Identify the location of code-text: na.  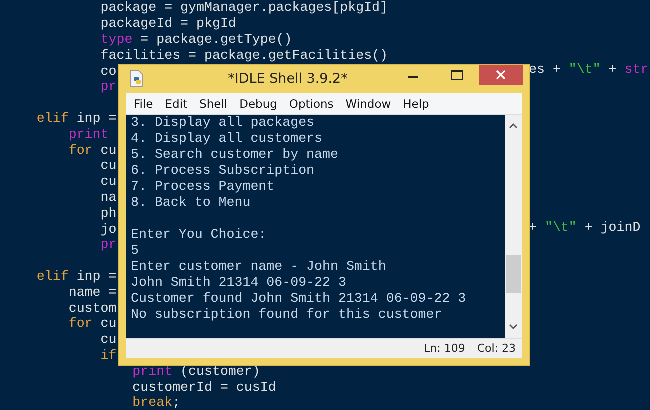
(108, 197).